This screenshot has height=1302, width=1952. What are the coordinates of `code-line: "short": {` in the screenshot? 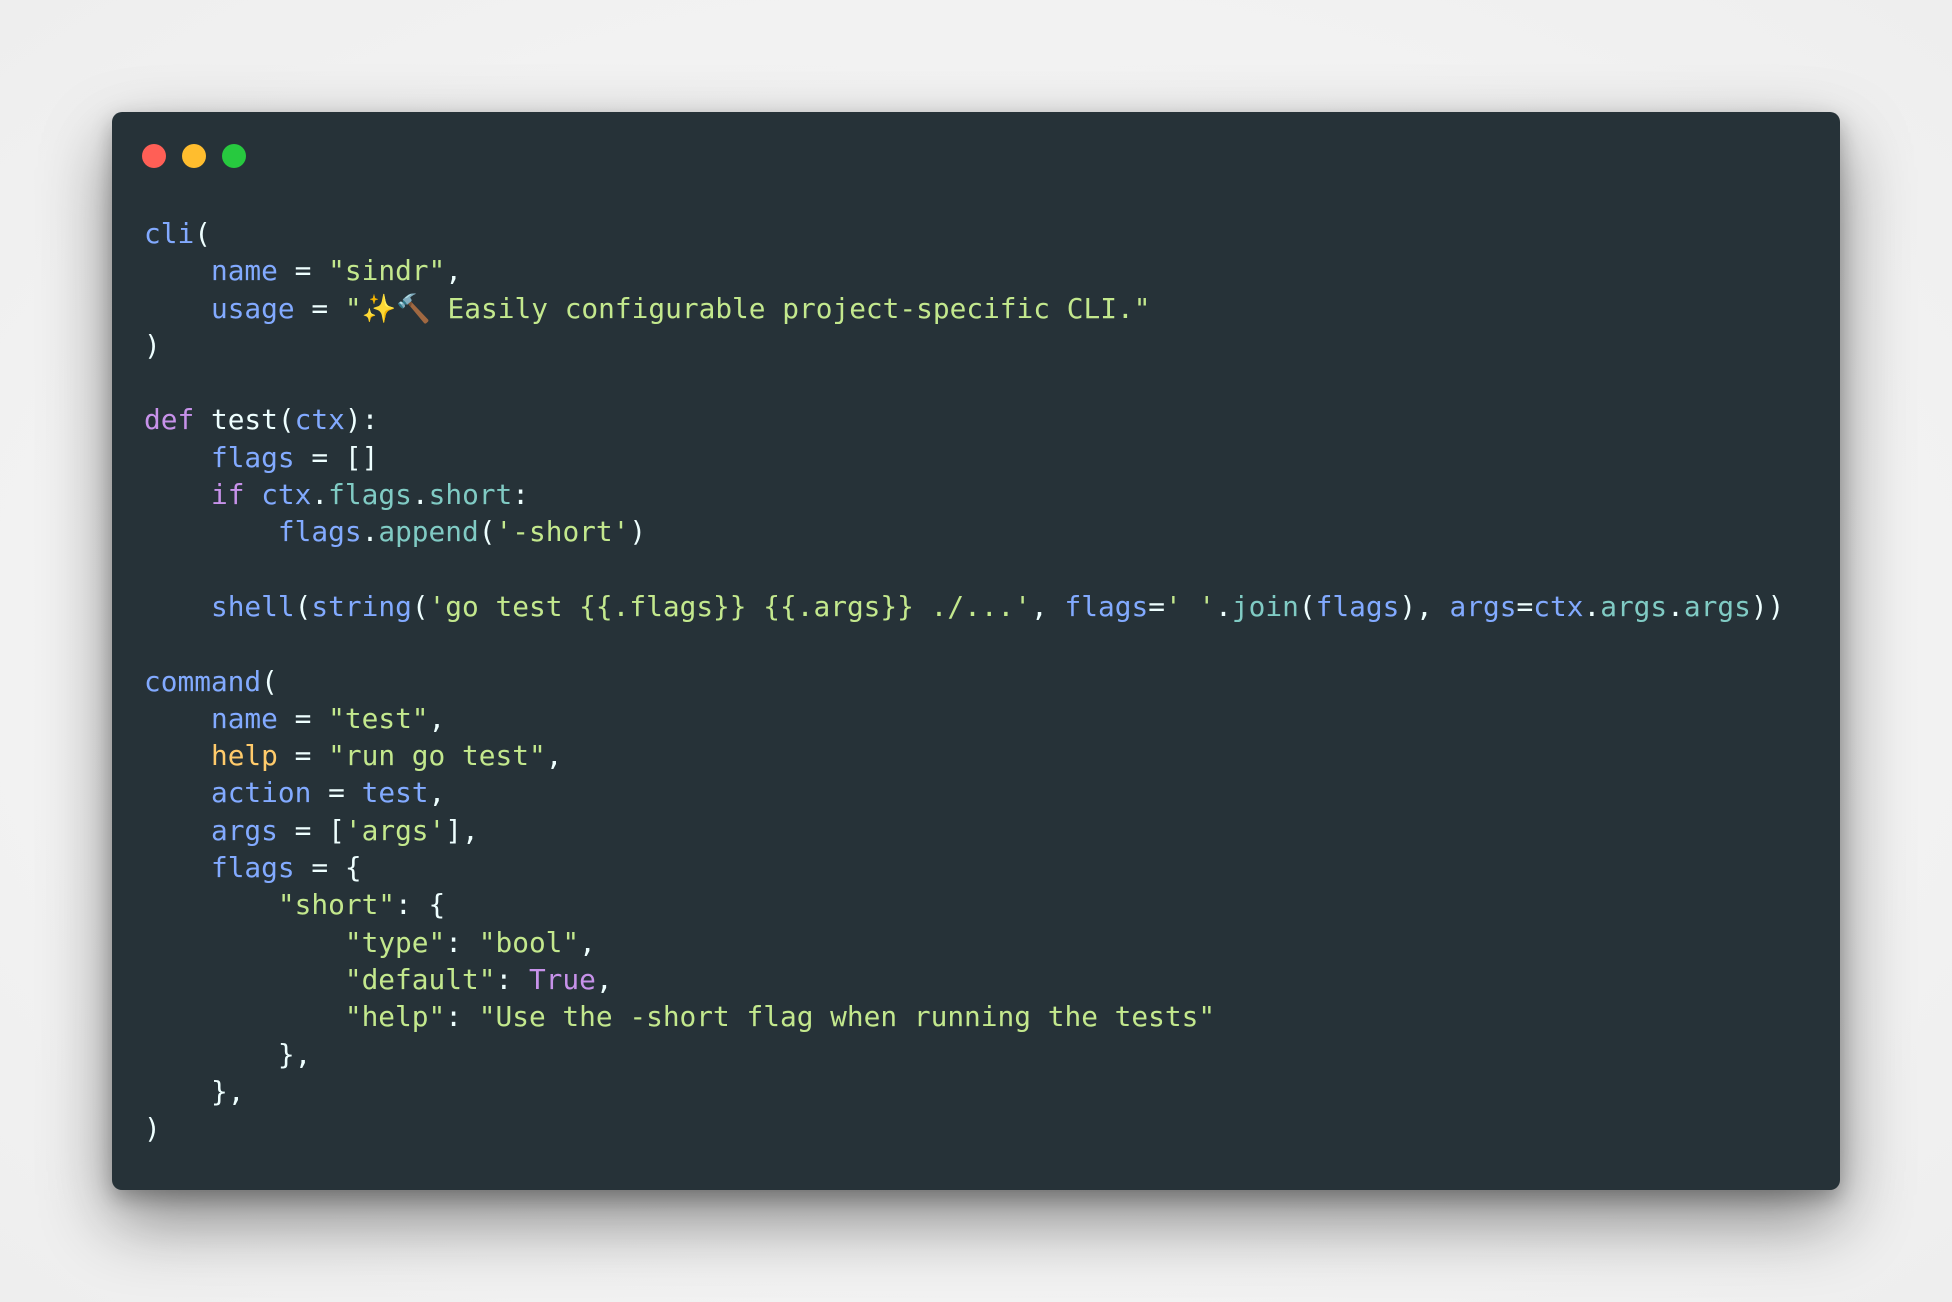 It's located at (964, 904).